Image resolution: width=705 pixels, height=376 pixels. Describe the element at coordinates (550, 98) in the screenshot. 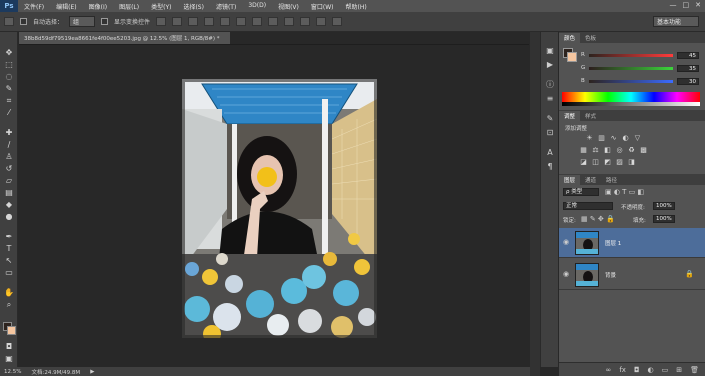

I see `properties-panel-icon: ≡` at that location.